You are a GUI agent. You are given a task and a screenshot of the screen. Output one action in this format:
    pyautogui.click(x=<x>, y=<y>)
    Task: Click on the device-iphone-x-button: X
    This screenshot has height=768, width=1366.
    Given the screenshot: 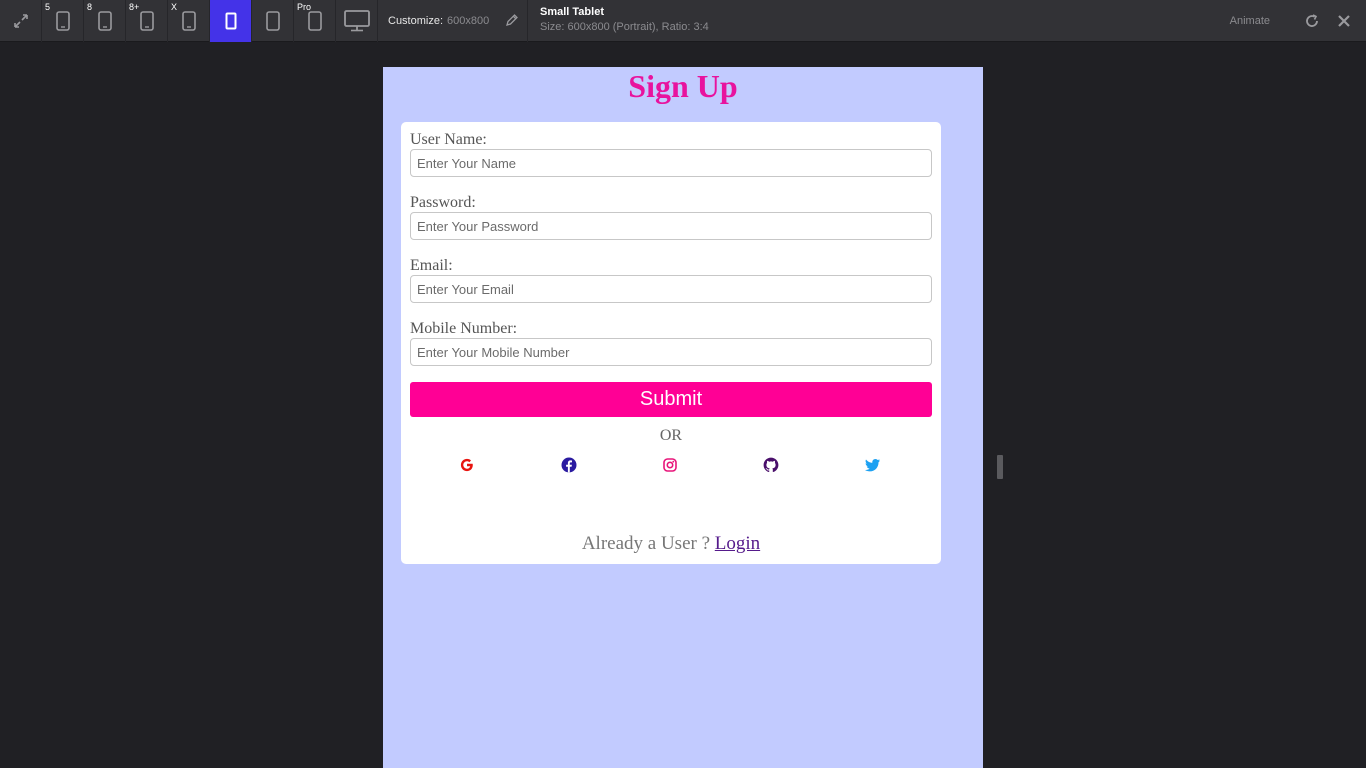 What is the action you would take?
    pyautogui.click(x=189, y=21)
    